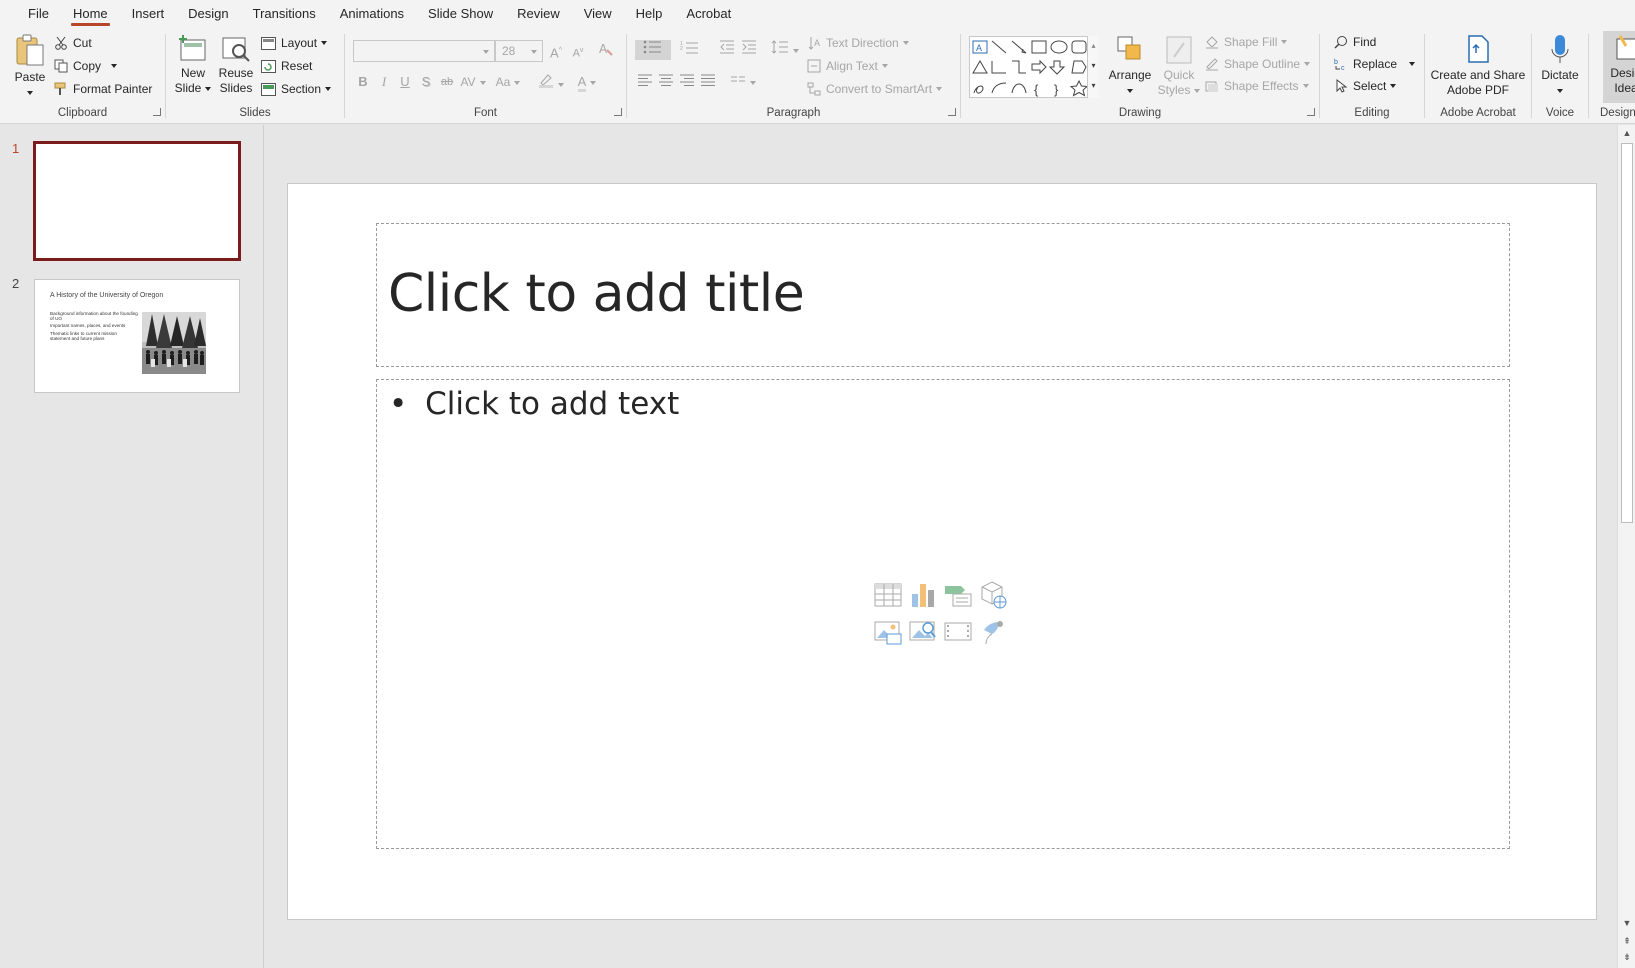 This screenshot has width=1635, height=968. Describe the element at coordinates (923, 595) in the screenshot. I see `insert-chart-icon` at that location.